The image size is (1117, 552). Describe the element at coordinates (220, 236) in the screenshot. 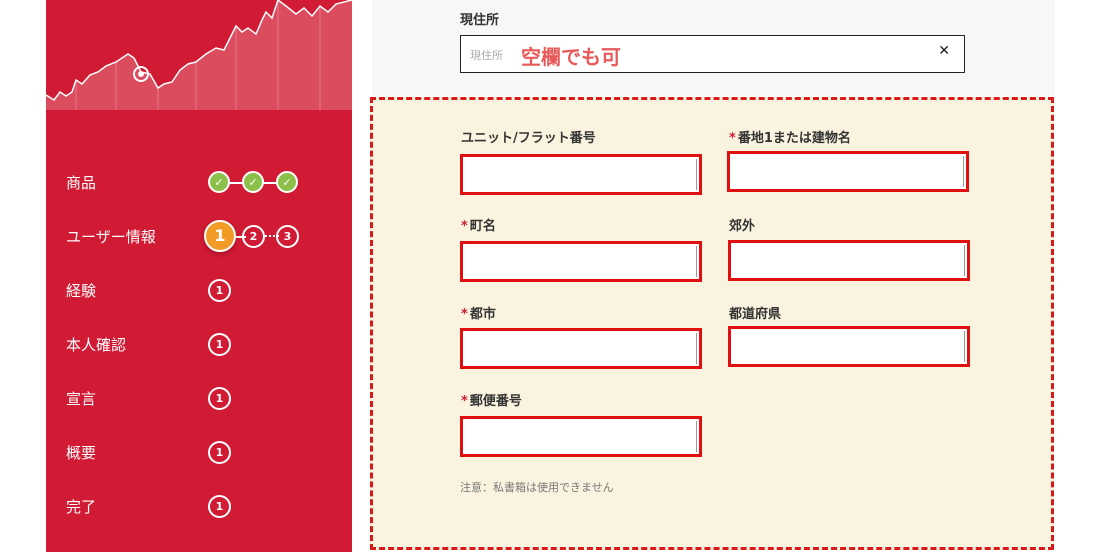

I see `current-step-badge: 1` at that location.